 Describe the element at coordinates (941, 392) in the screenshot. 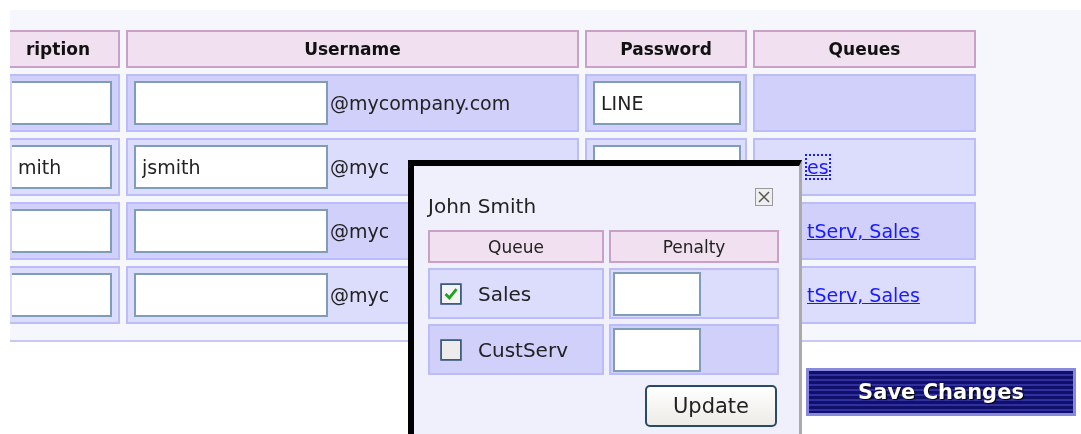

I see `save-changes-button: Save Changes` at that location.